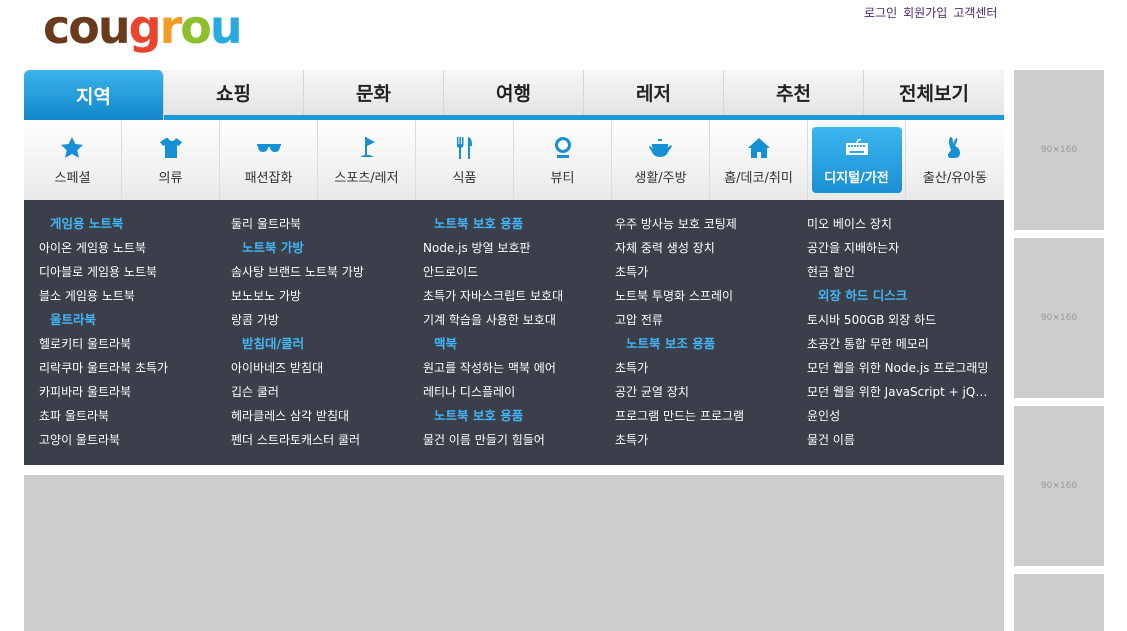 This screenshot has width=1127, height=631. Describe the element at coordinates (1059, 150) in the screenshot. I see `side-ad-1: 90×160` at that location.